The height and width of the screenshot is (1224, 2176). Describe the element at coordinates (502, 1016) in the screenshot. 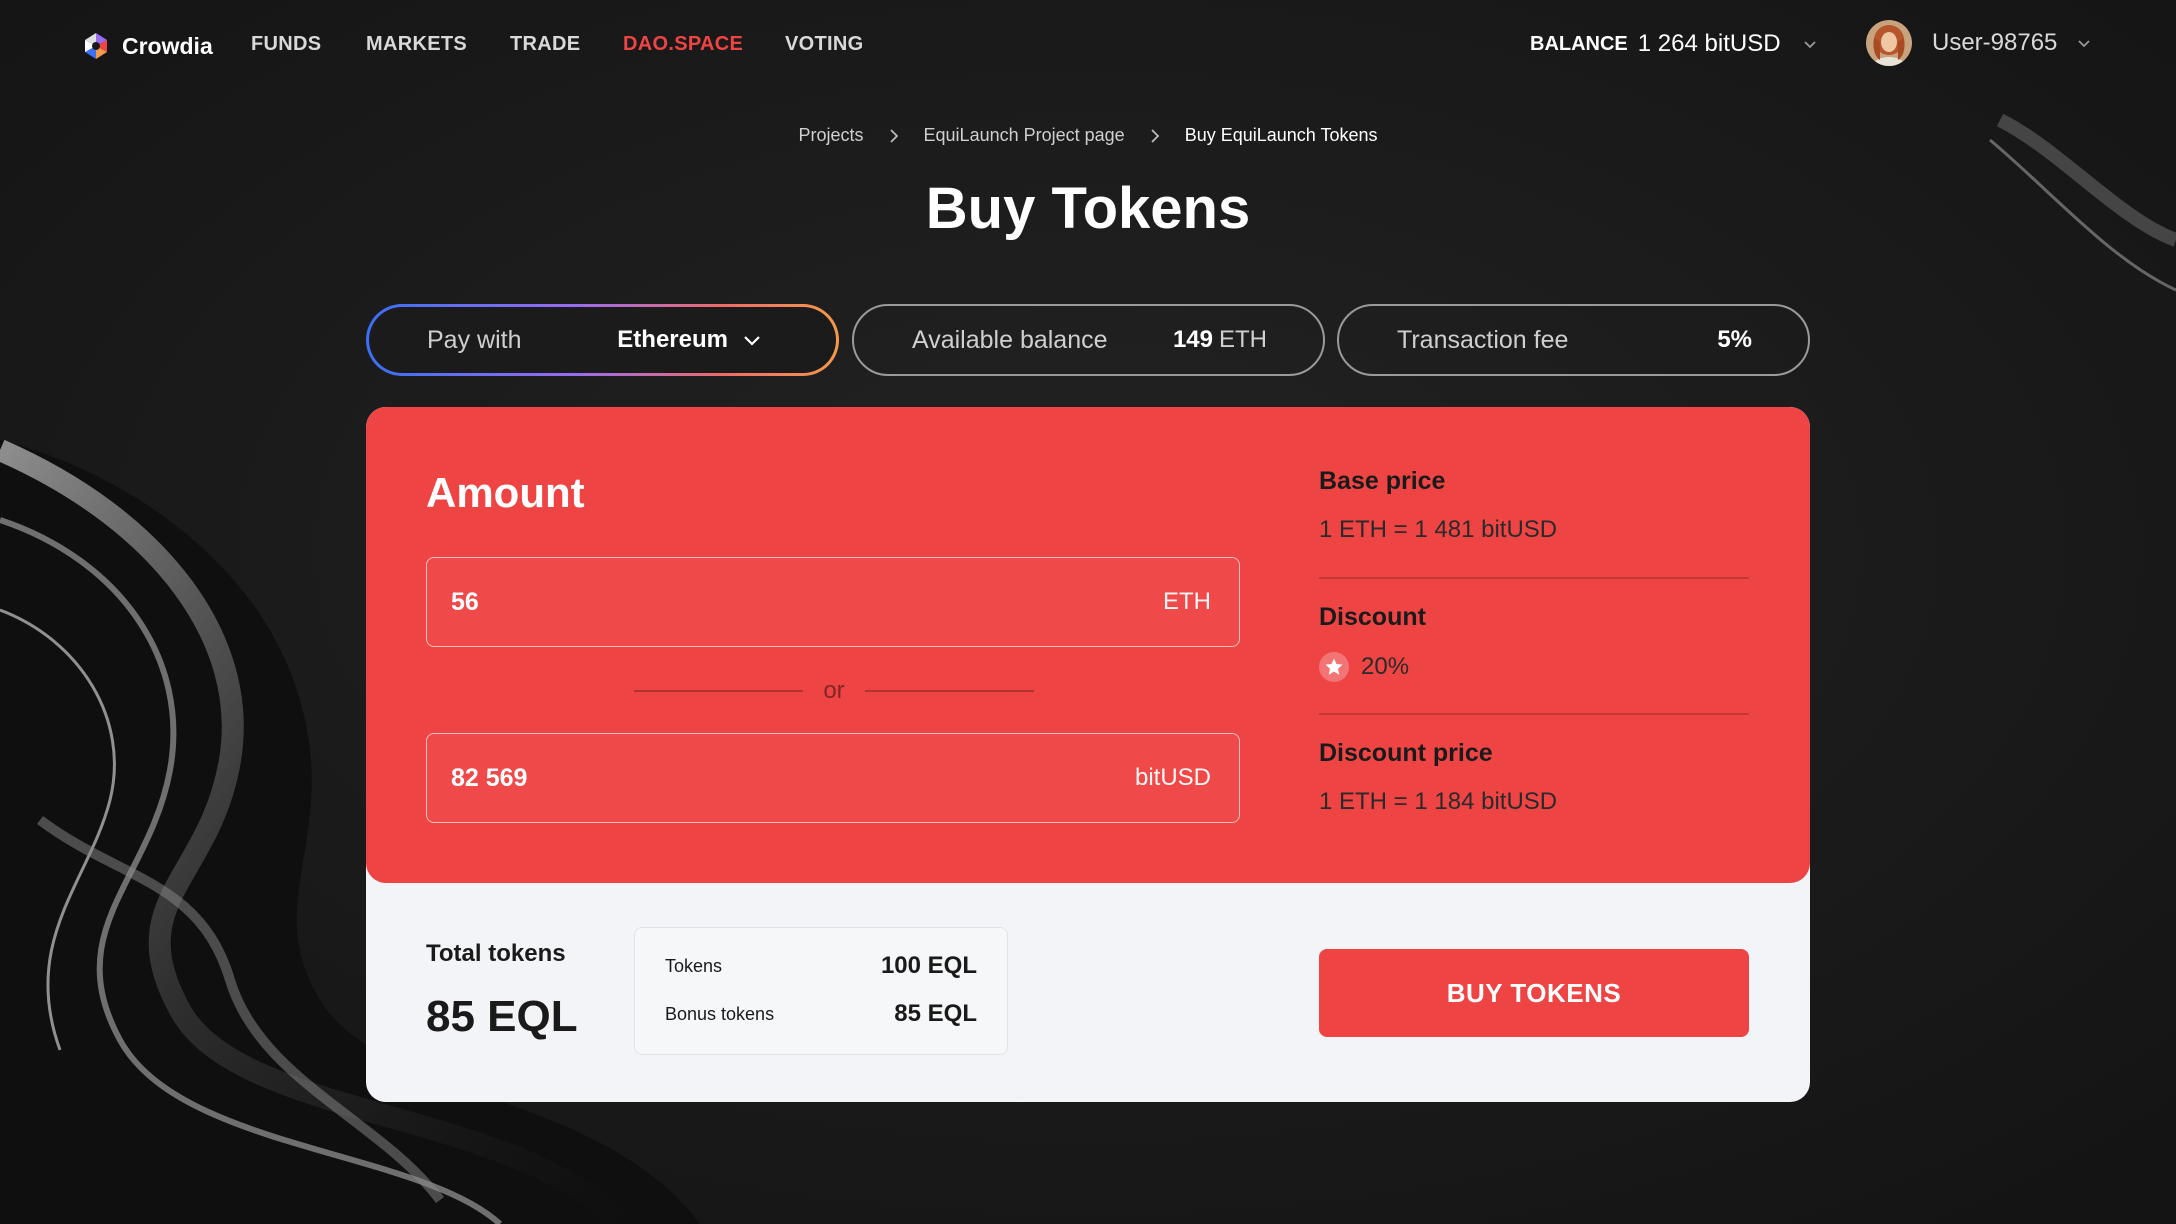

I see `total-tokens-value: 85 EQL` at that location.